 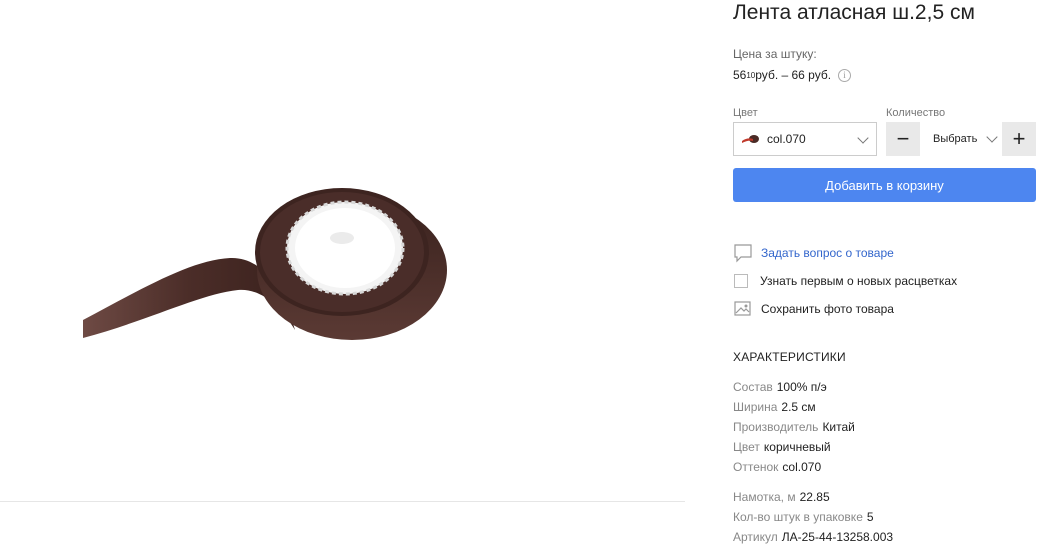 What do you see at coordinates (884, 185) in the screenshot?
I see `add-to-cart-button: Добавить в корзину` at bounding box center [884, 185].